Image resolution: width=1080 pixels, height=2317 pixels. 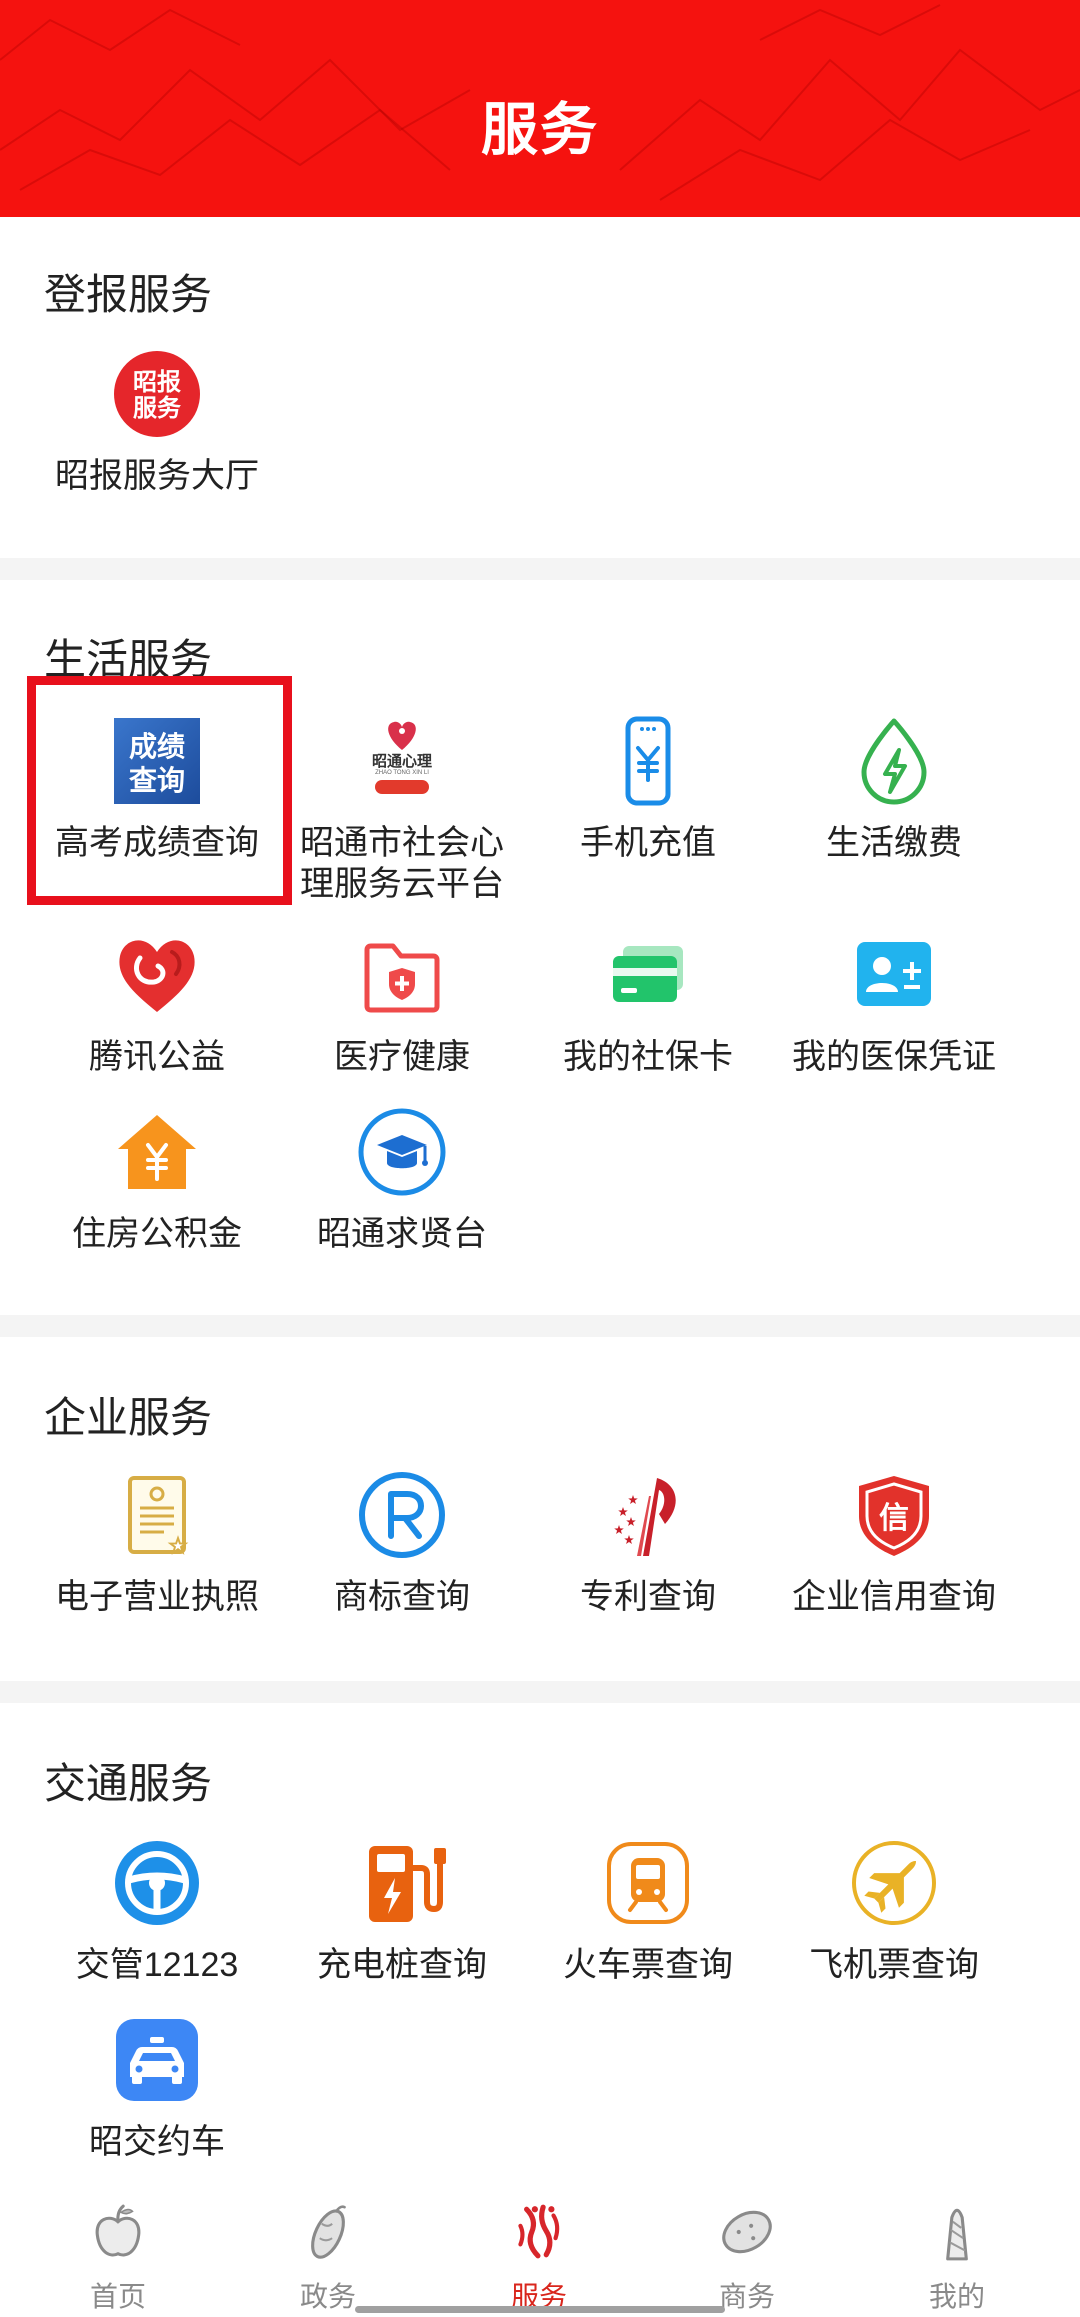 What do you see at coordinates (128, 1783) in the screenshot?
I see `section-title-traffic-service: 交通服务` at bounding box center [128, 1783].